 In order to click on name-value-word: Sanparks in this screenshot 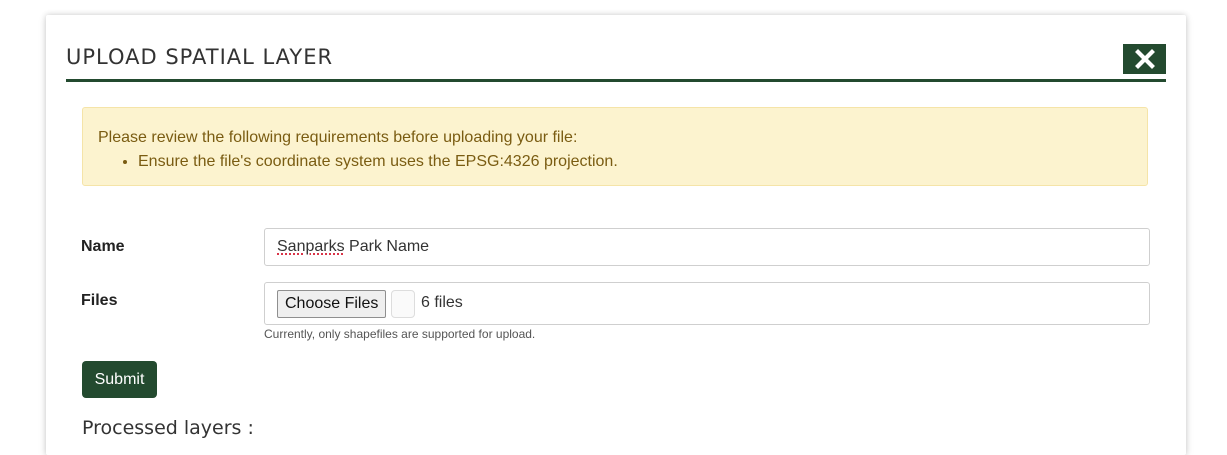, I will do `click(311, 246)`.